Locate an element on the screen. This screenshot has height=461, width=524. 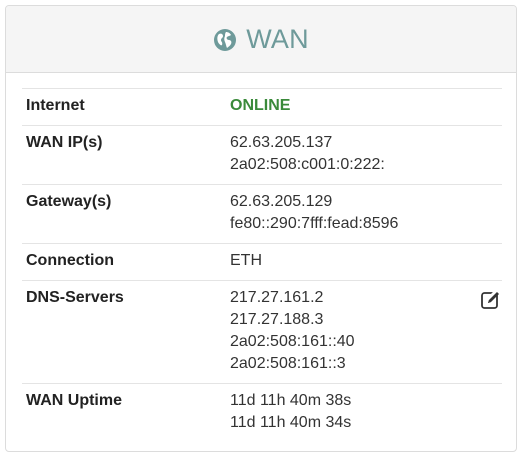
wan-ip-value: 62.63.205.137 is located at coordinates (281, 142).